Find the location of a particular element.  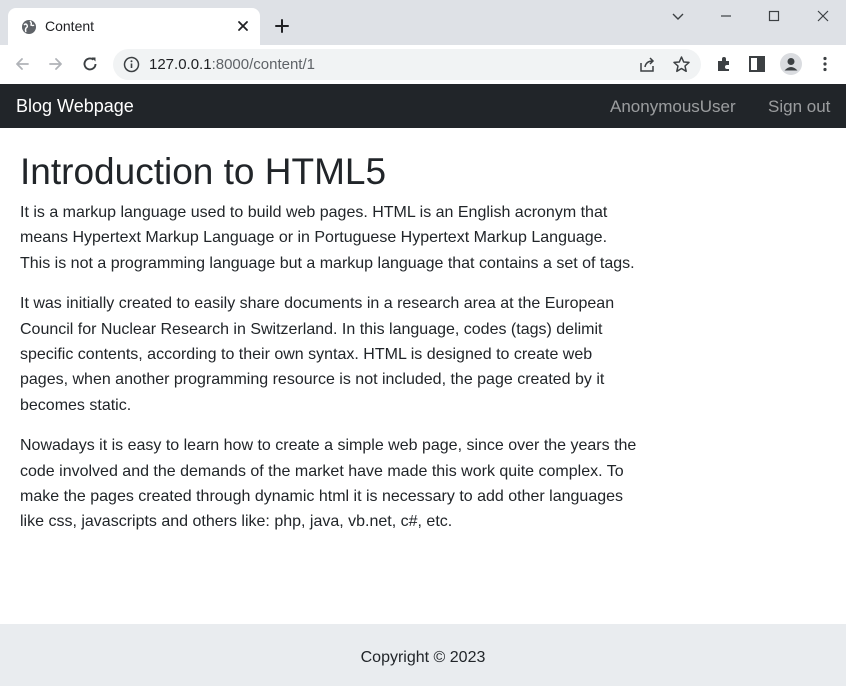

forward-arrow-icon is located at coordinates (56, 64).